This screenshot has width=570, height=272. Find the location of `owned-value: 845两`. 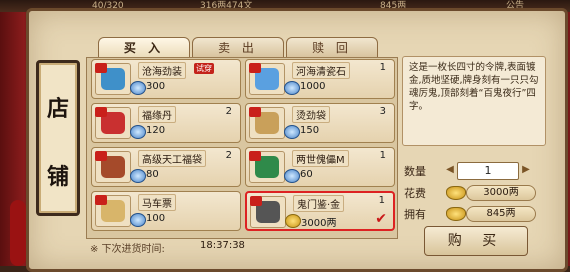

owned-value: 845两 is located at coordinates (501, 214).